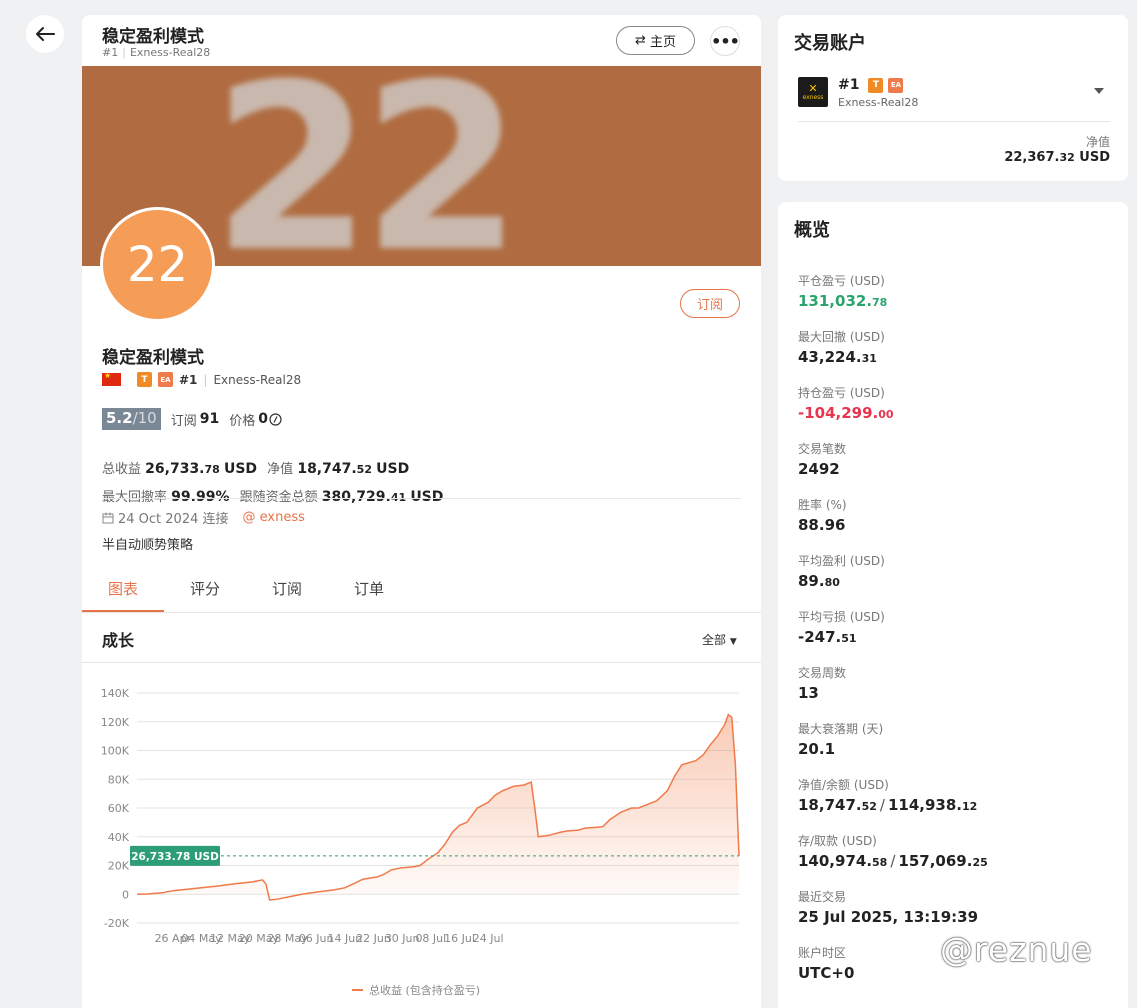 This screenshot has height=1008, width=1137. Describe the element at coordinates (402, 938) in the screenshot. I see `x-tick-label: 30 Jun` at that location.